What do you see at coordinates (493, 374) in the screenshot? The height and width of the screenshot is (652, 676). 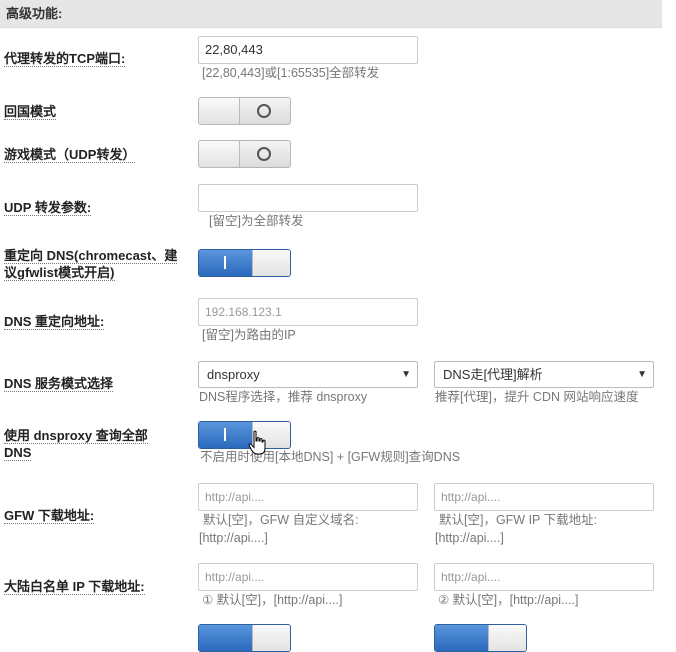 I see `dns-resolve-select-value: DNS走[代理]解析` at bounding box center [493, 374].